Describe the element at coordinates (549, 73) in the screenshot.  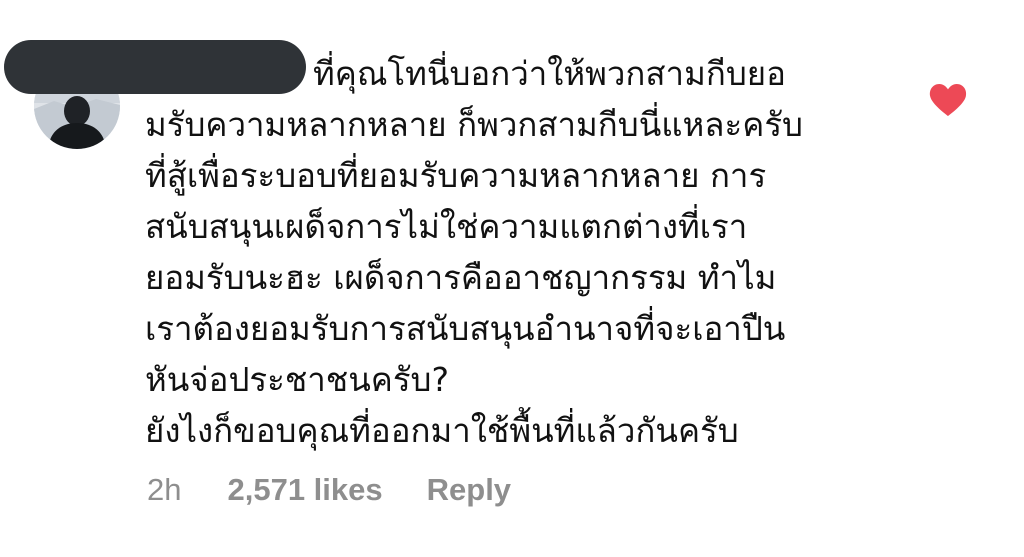
I see `comment-line: ที่คุณโทนี่บอกว่าให้พวกสามกีบยอ` at that location.